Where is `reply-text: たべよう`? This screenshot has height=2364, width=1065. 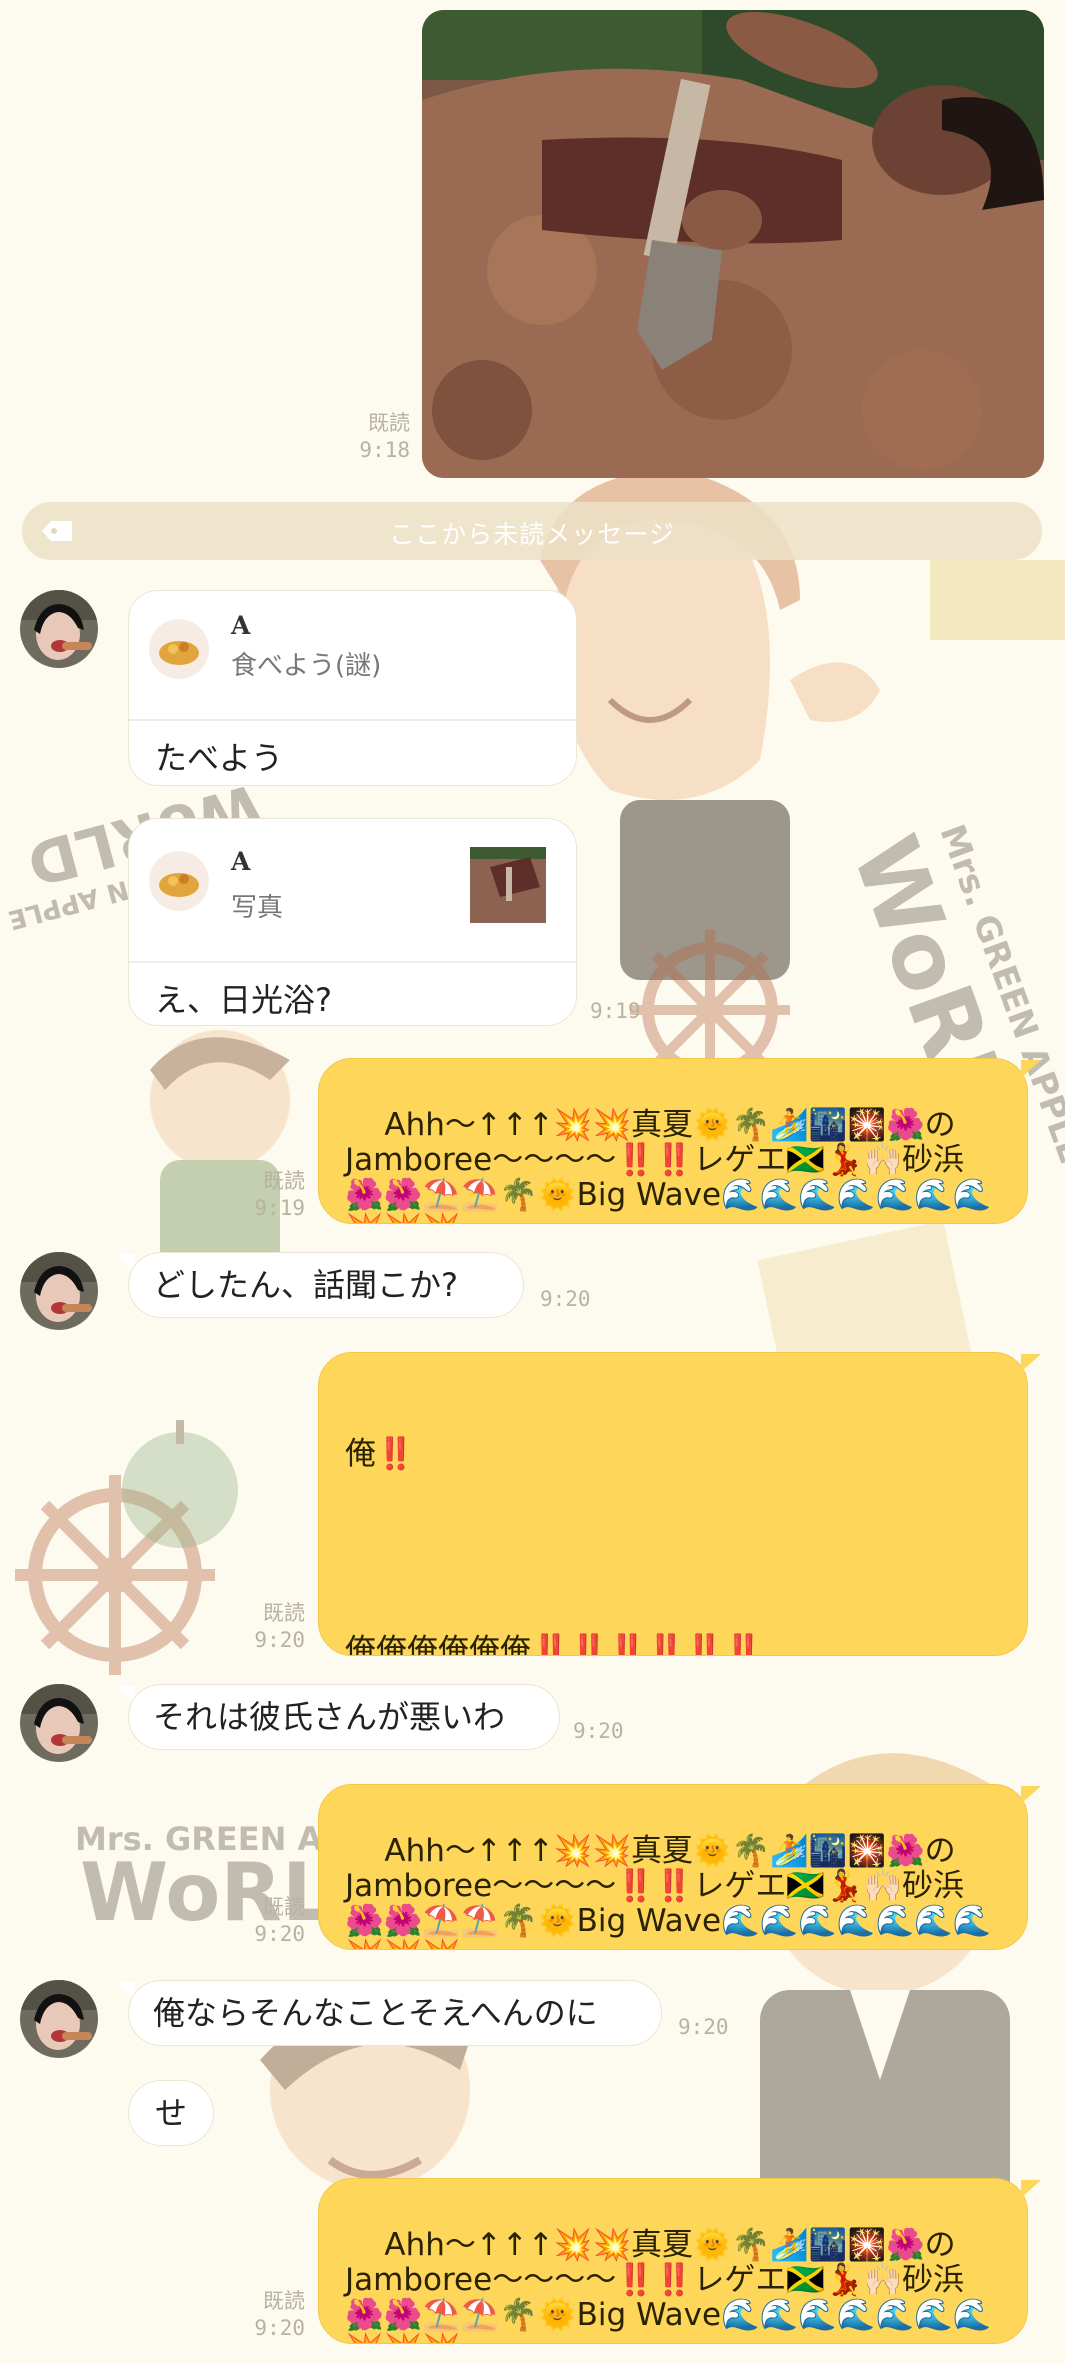
reply-text: たべよう is located at coordinates (219, 758).